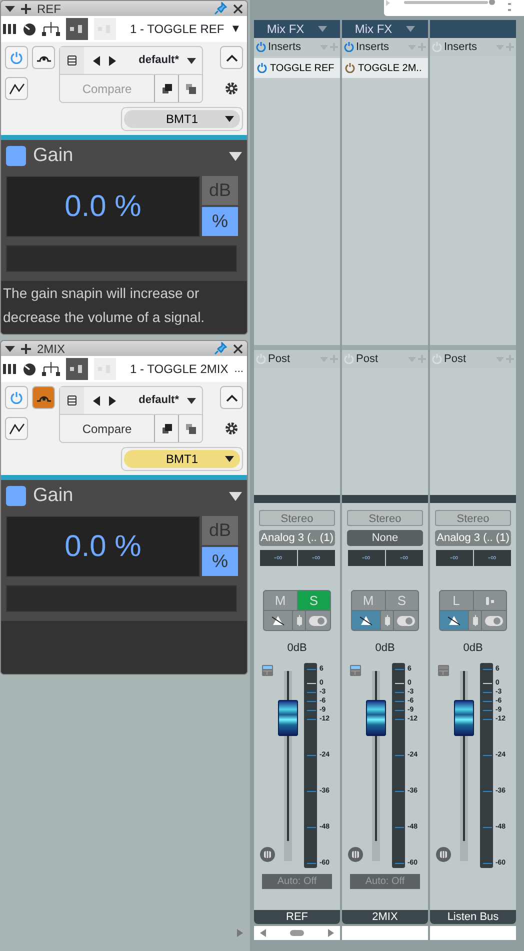 The height and width of the screenshot is (951, 524). I want to click on preset-slot-name: 1 - TOGGLE REF, so click(177, 29).